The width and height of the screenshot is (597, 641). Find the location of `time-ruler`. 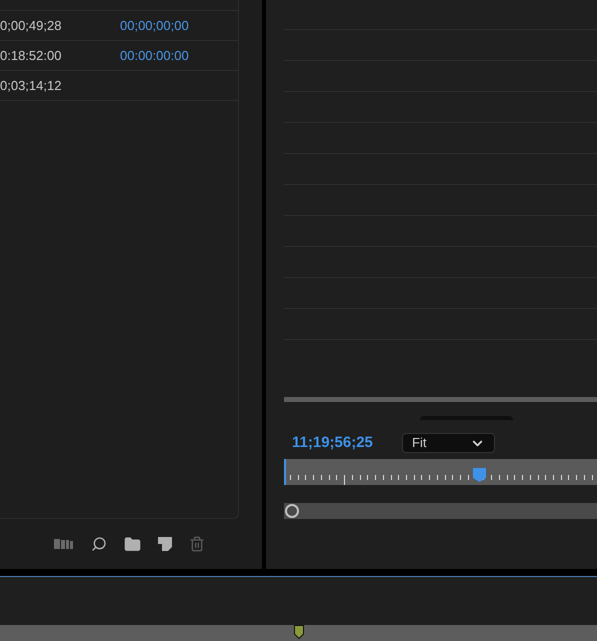

time-ruler is located at coordinates (440, 472).